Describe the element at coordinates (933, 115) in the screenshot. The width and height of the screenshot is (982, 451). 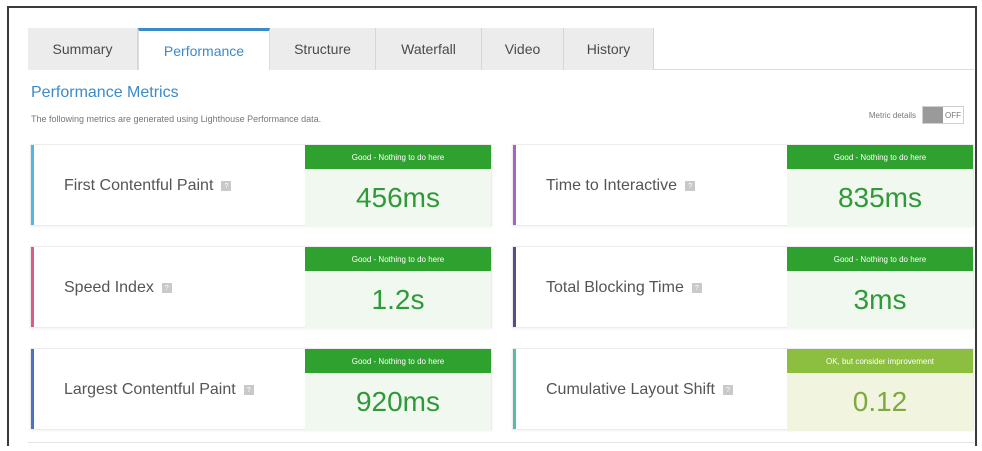
I see `toggle-knob` at that location.